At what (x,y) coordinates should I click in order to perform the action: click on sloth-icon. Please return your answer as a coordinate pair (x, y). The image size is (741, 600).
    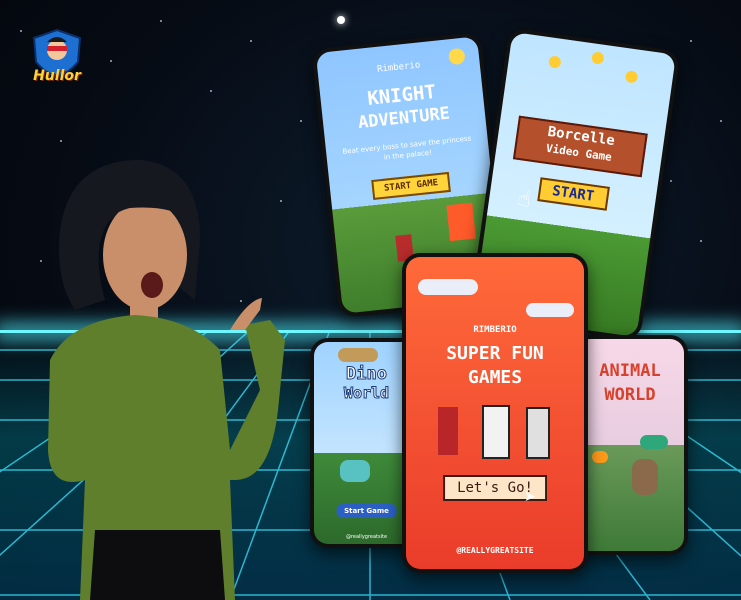
    Looking at the image, I should click on (645, 477).